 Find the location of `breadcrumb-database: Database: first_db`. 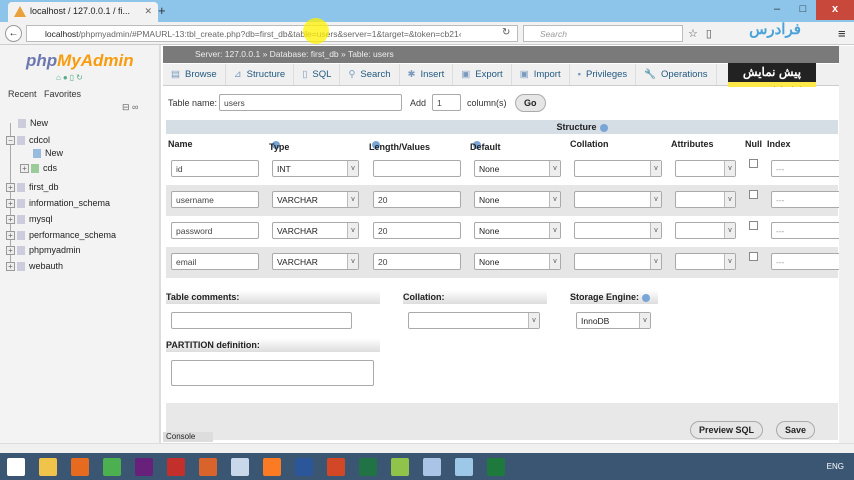

breadcrumb-database: Database: first_db is located at coordinates (304, 54).